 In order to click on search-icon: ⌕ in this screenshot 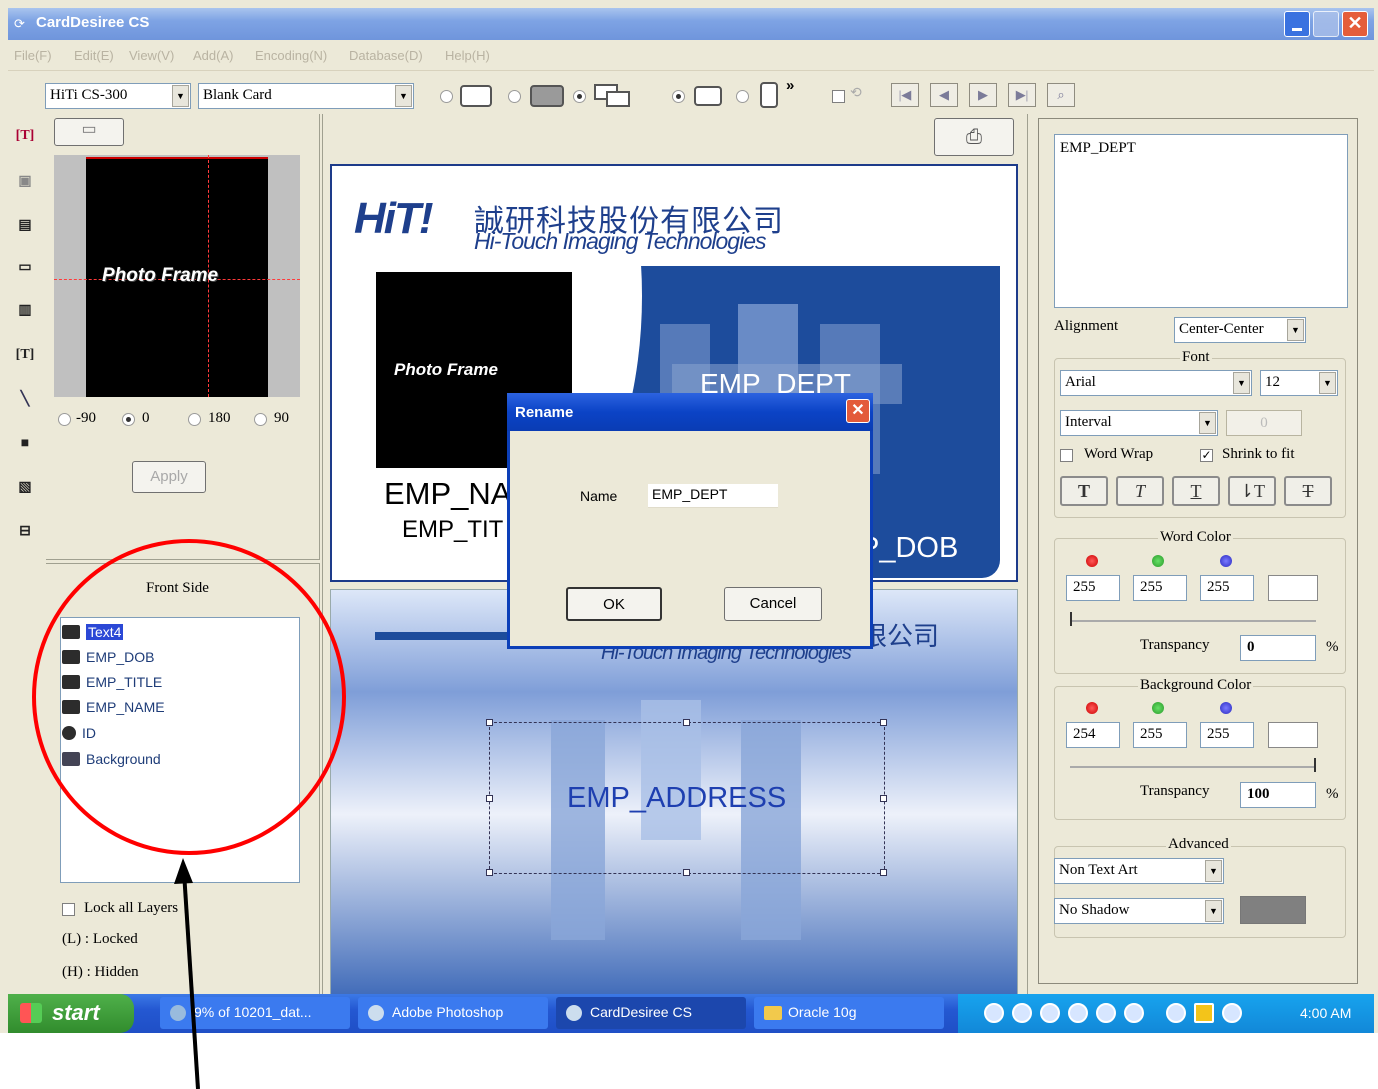, I will do `click(1061, 95)`.